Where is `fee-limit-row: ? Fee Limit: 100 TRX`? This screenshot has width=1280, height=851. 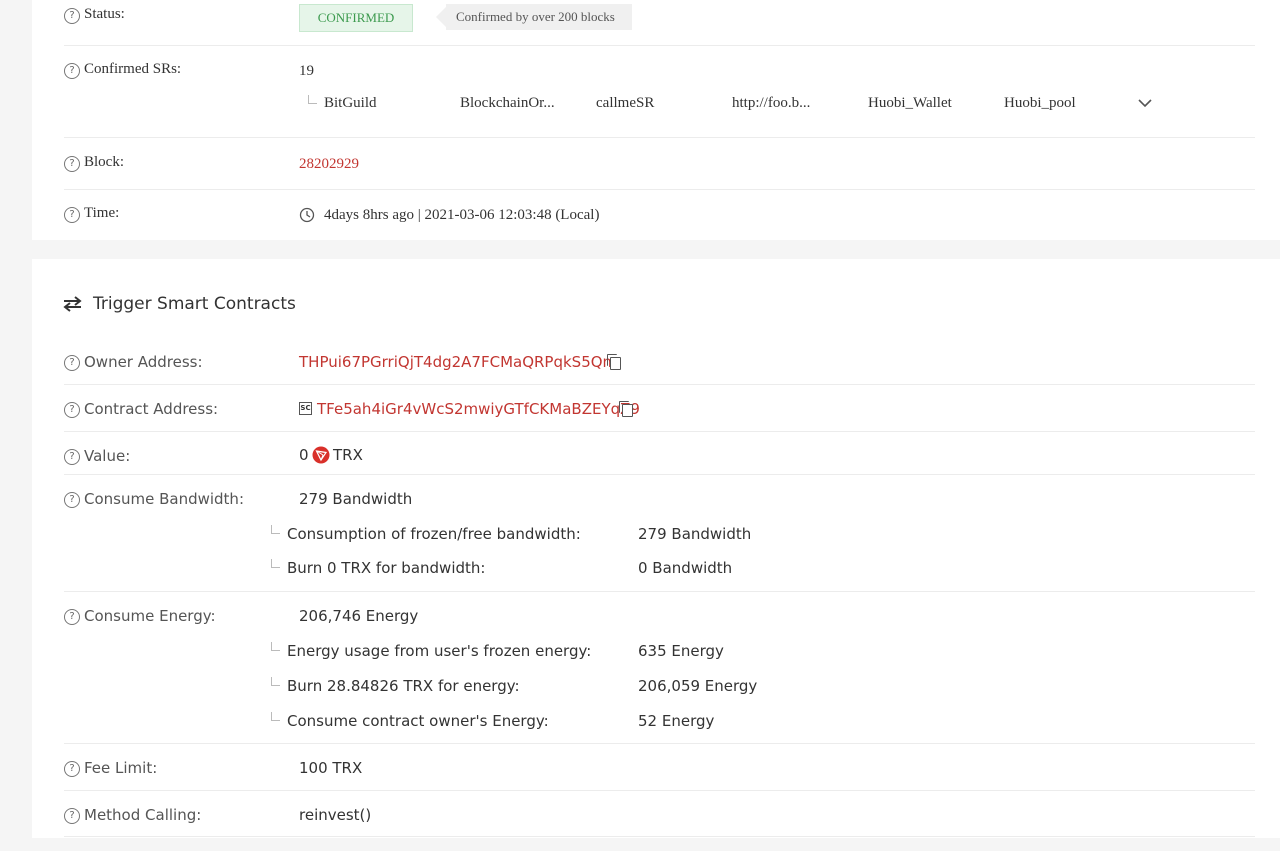
fee-limit-row: ? Fee Limit: 100 TRX is located at coordinates (659, 771).